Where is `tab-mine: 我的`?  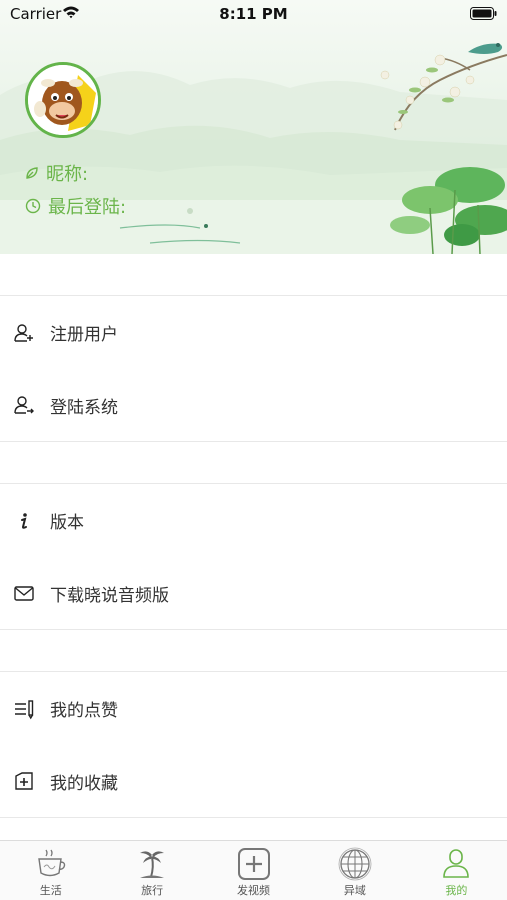
tab-mine: 我的 is located at coordinates (456, 870).